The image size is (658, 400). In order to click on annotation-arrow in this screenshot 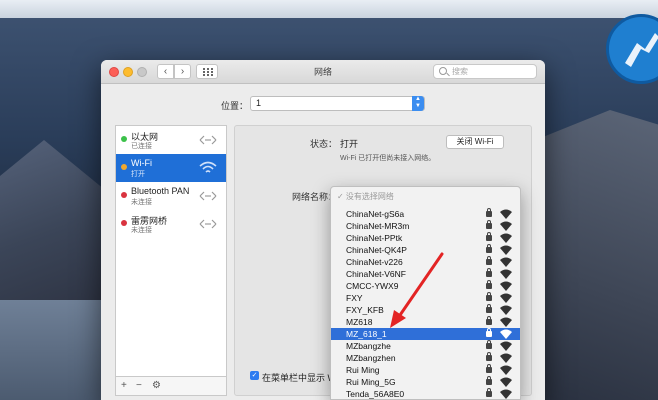, I will do `click(417, 290)`.